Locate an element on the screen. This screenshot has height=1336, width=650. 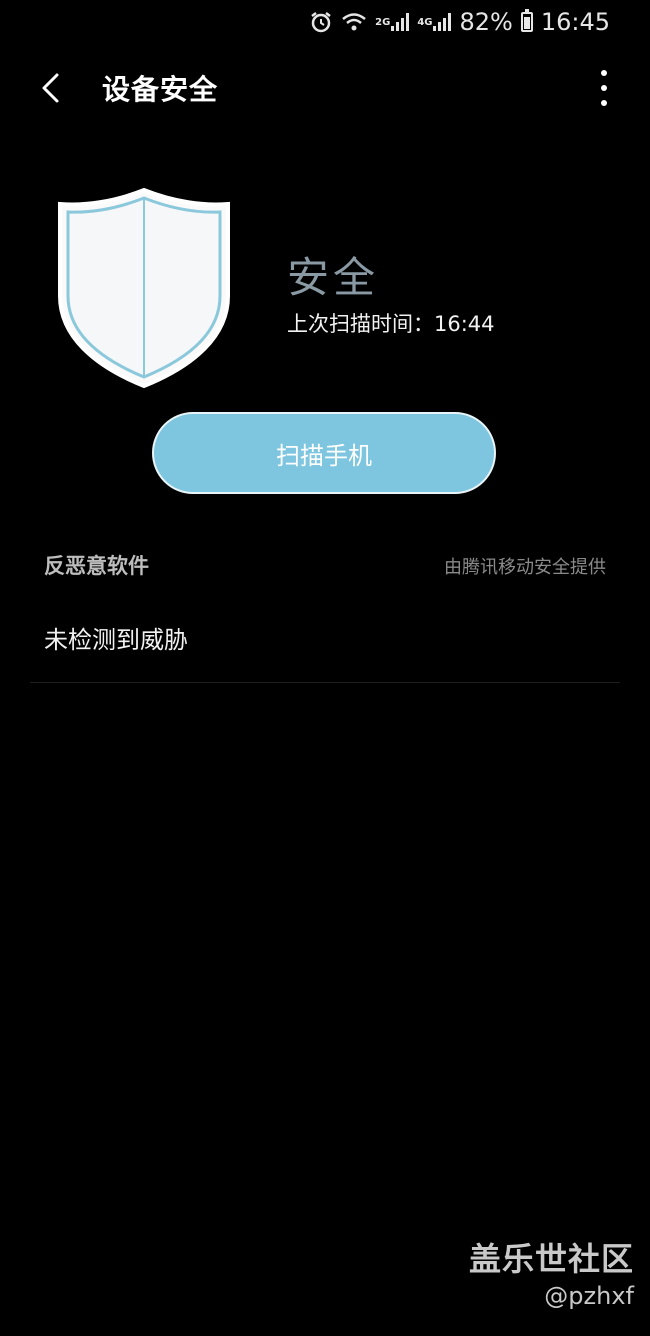
back-button is located at coordinates (50, 88).